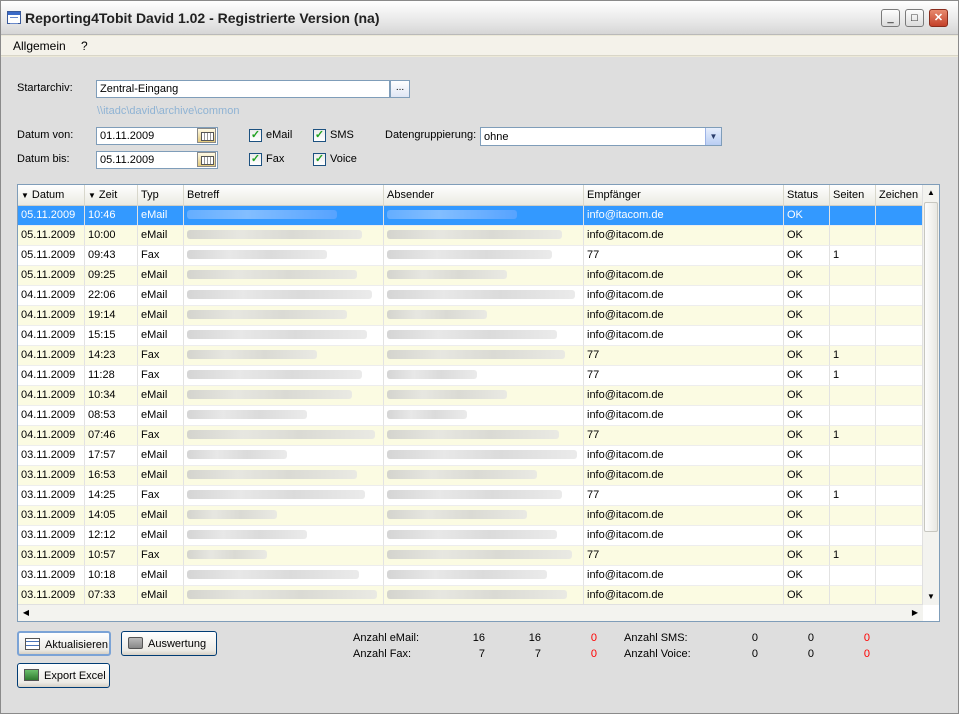 The height and width of the screenshot is (714, 959). I want to click on table-row: 05.11.2009 10:46 eMail info@itacom.de OK, so click(470, 216).